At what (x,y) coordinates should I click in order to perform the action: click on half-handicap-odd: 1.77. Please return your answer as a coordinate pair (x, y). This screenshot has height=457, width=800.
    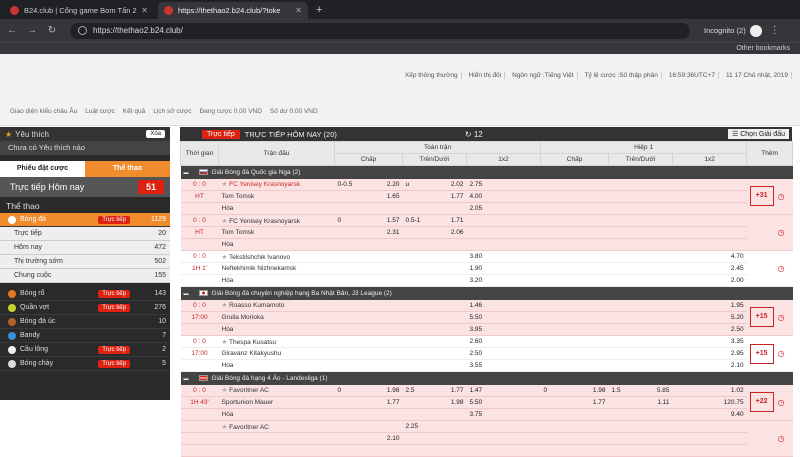
    Looking at the image, I should click on (595, 402).